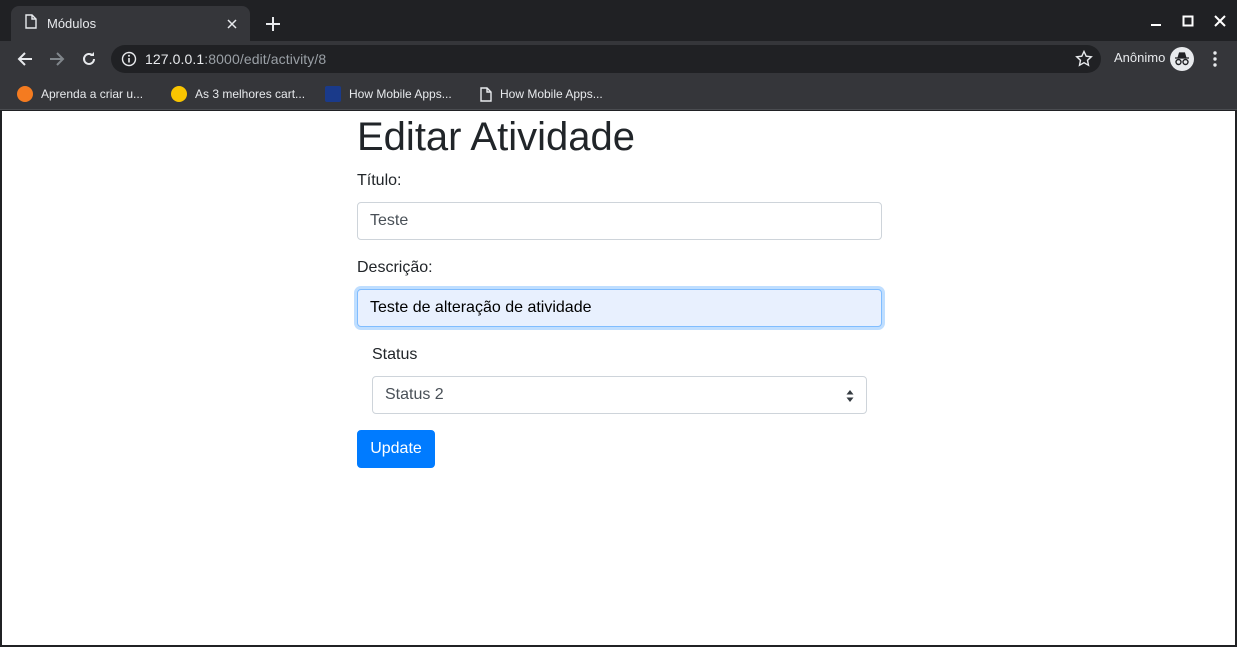 This screenshot has height=647, width=1237. Describe the element at coordinates (57, 59) in the screenshot. I see `forward-arrow-icon` at that location.